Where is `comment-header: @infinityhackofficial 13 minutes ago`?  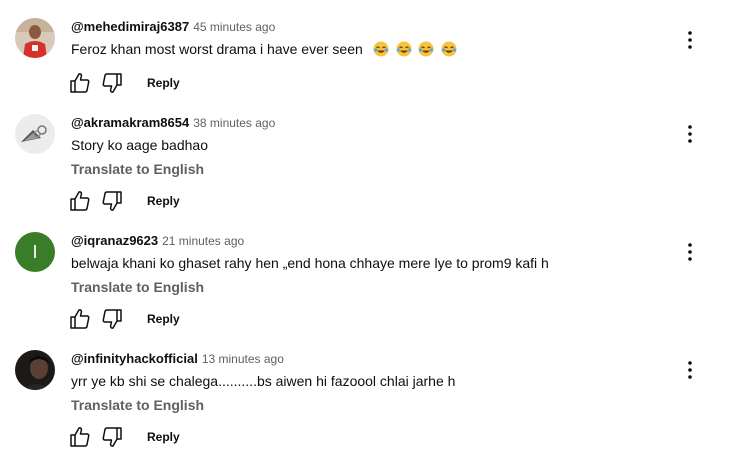 comment-header: @infinityhackofficial 13 minutes ago is located at coordinates (177, 359).